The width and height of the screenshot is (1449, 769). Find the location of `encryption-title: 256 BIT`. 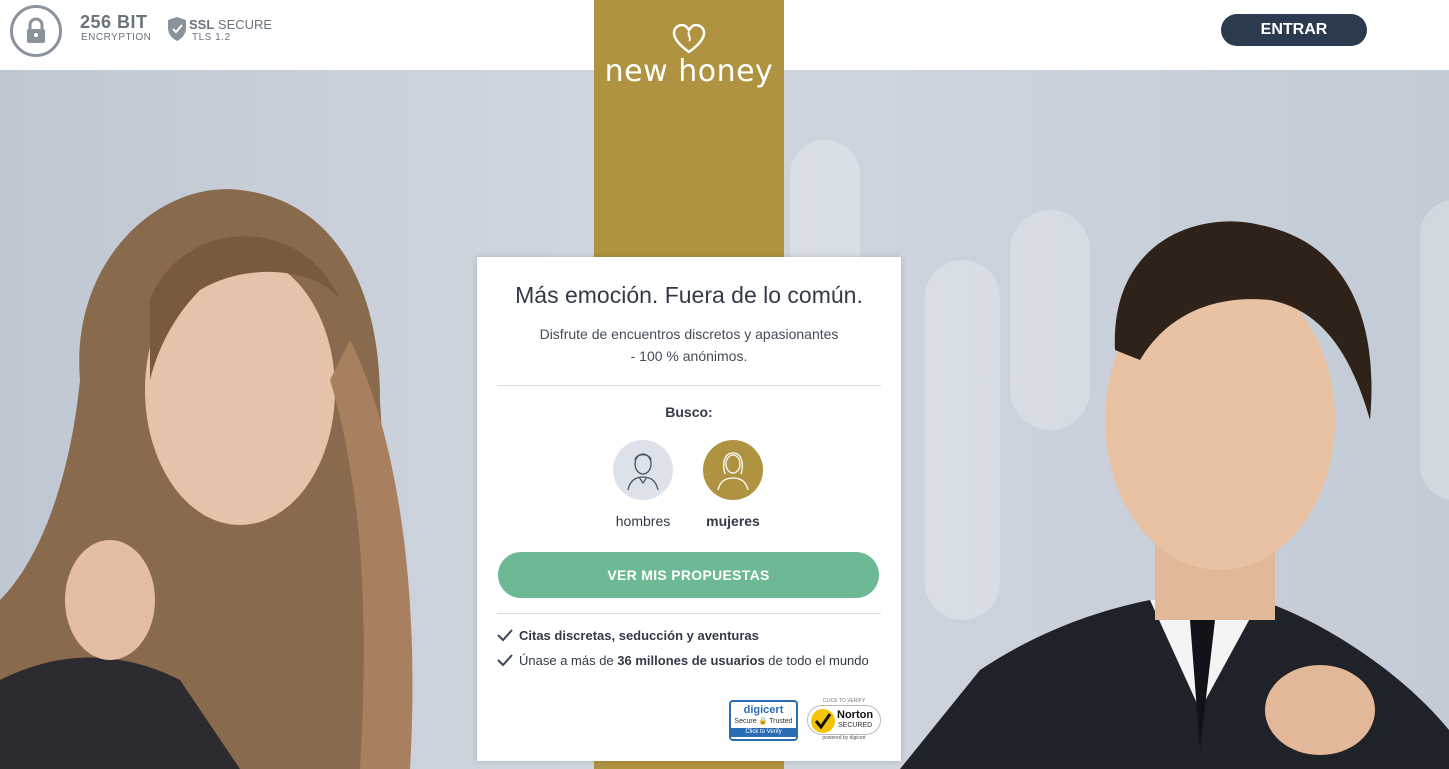

encryption-title: 256 BIT is located at coordinates (114, 22).